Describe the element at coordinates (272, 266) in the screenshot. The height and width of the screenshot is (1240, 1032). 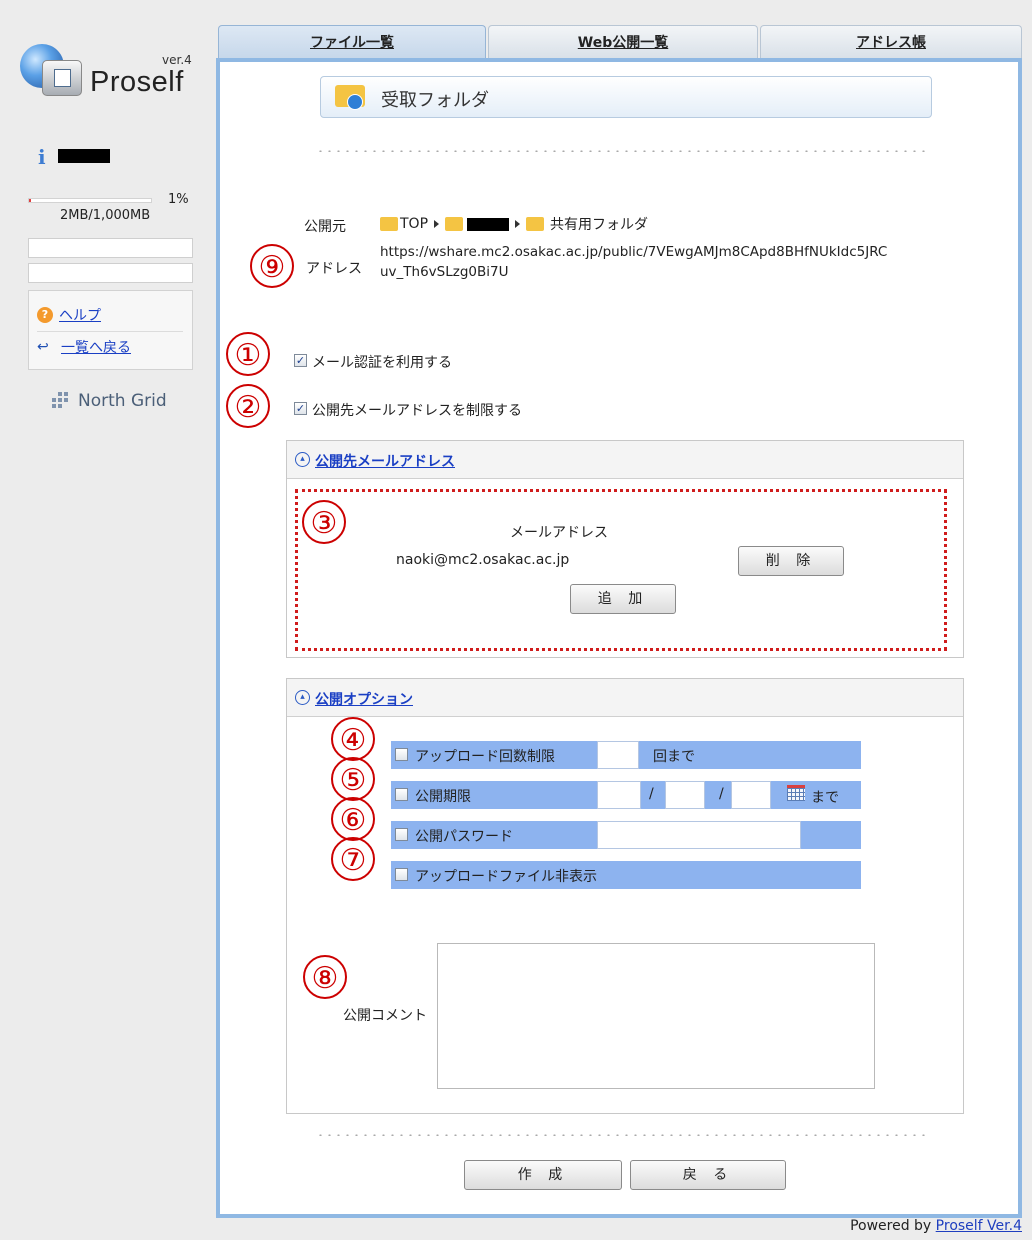
I see `annotation-9: ⑨` at that location.